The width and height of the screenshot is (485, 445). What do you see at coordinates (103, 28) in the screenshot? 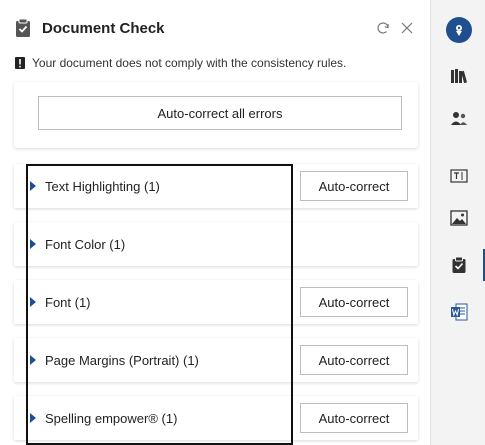
I see `panel-title: Document Check` at bounding box center [103, 28].